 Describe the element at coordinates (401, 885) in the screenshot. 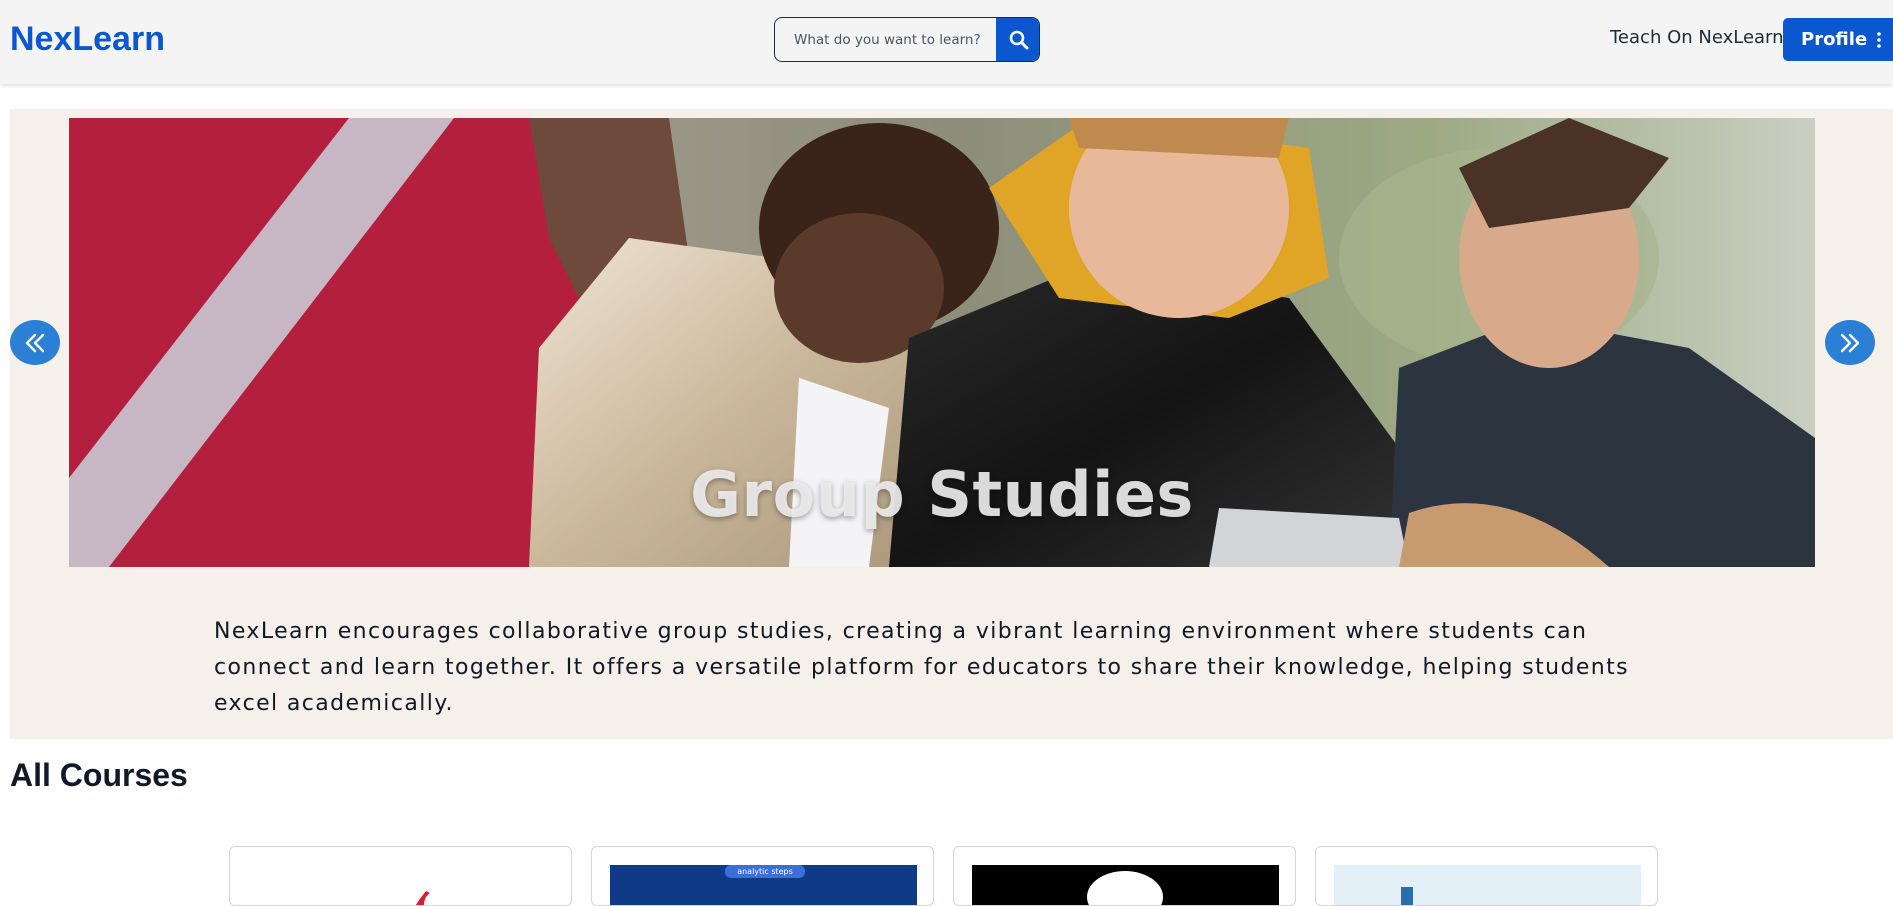

I see `red-logo-thumbnail` at that location.